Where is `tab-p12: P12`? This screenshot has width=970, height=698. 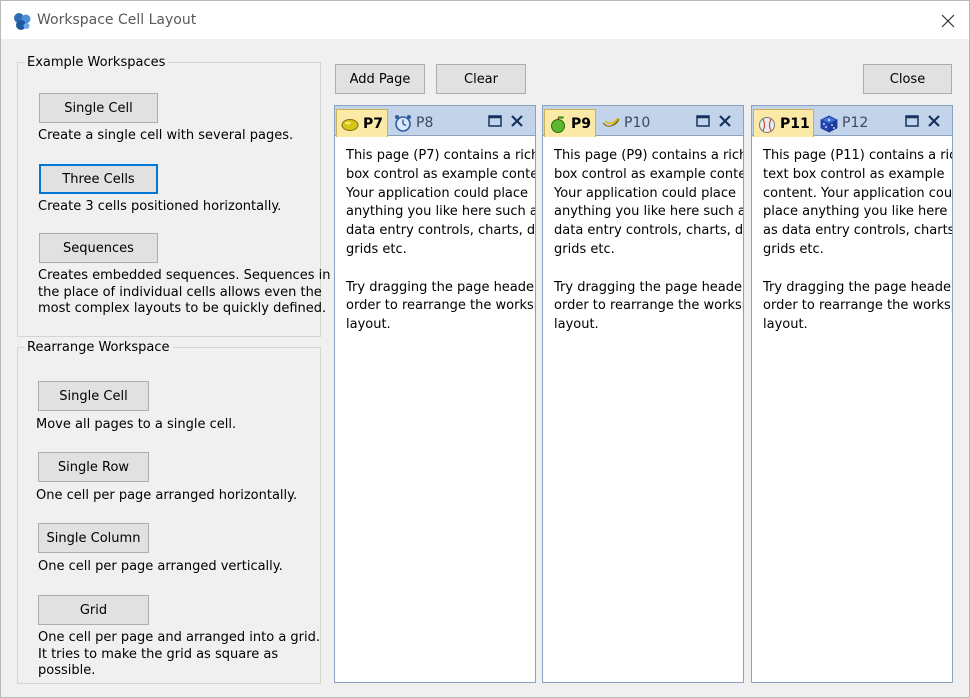 tab-p12: P12 is located at coordinates (845, 122).